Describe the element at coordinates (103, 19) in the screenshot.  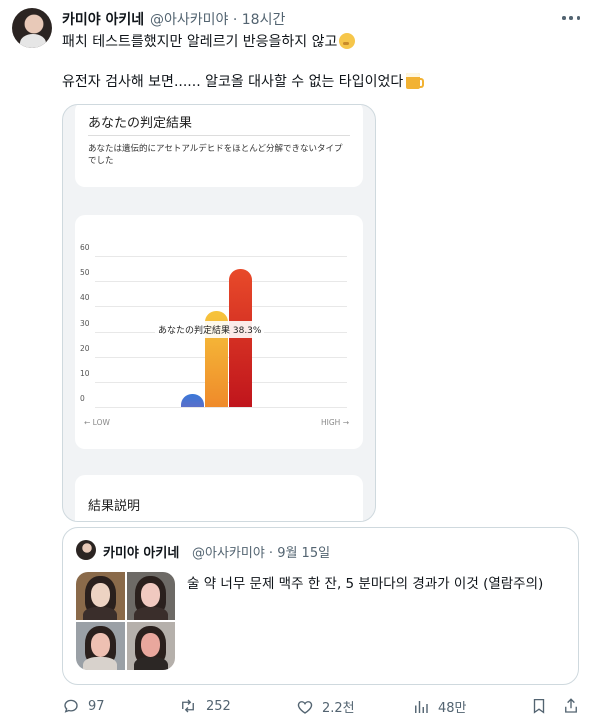
I see `author-name: 카미야 아키네` at that location.